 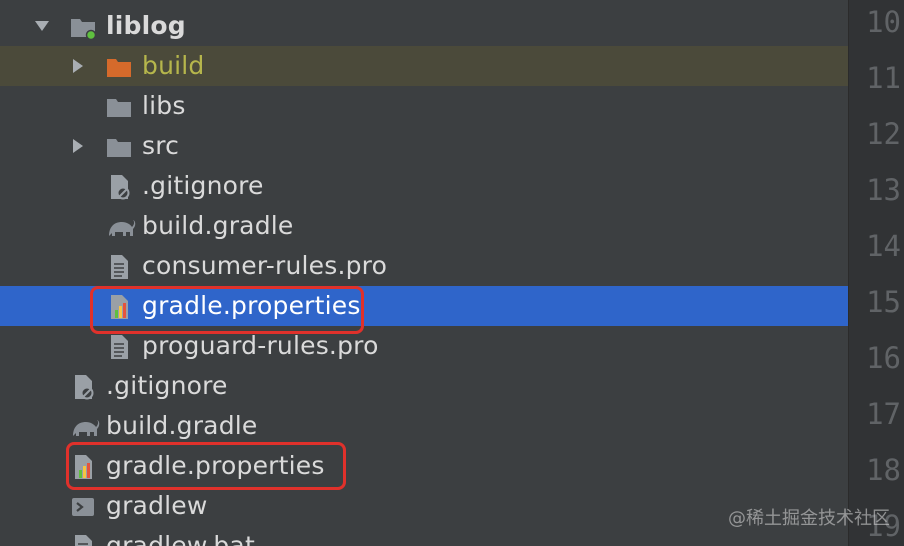 What do you see at coordinates (180, 538) in the screenshot?
I see `tree-item-label: gradlew.bat` at bounding box center [180, 538].